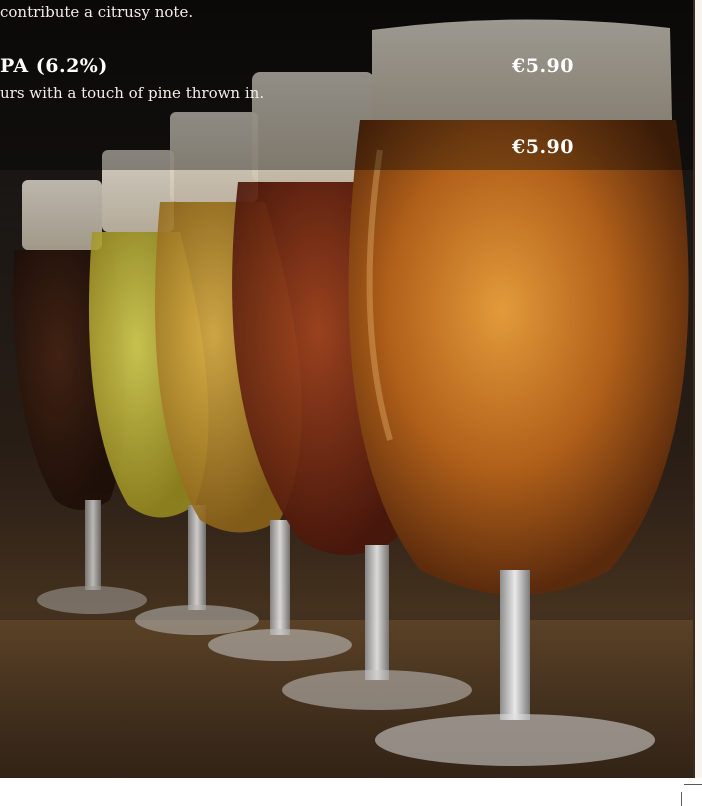 The image size is (702, 806). What do you see at coordinates (698, 389) in the screenshot?
I see `page-margin-right` at bounding box center [698, 389].